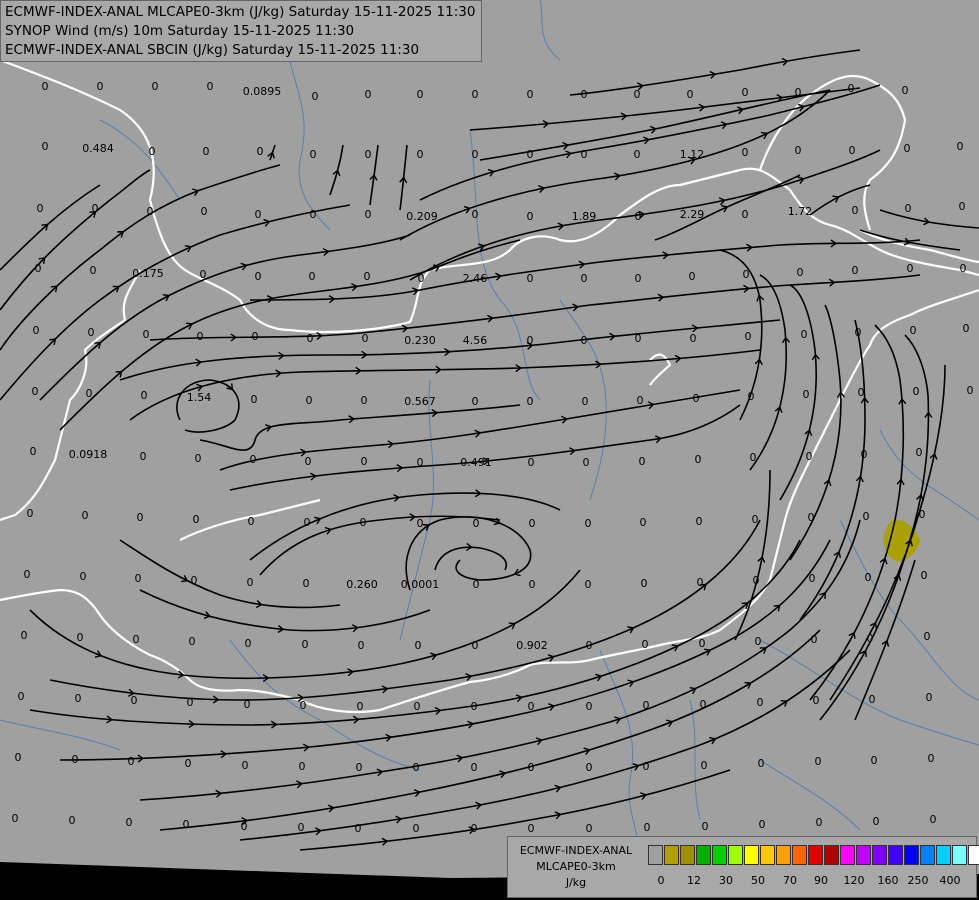  What do you see at coordinates (422, 216) in the screenshot?
I see `sbcin-value: 0.209` at bounding box center [422, 216].